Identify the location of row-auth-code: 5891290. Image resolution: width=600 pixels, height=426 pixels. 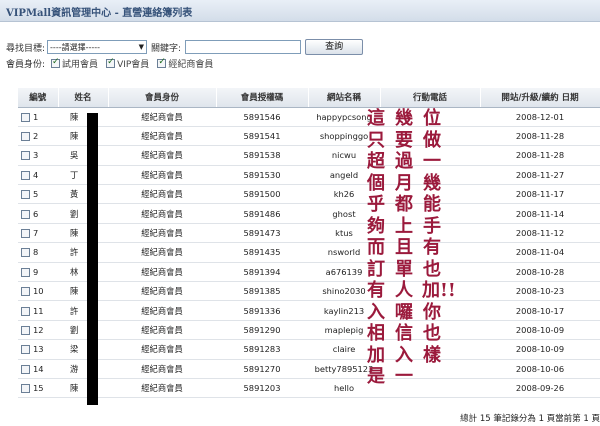
(262, 329).